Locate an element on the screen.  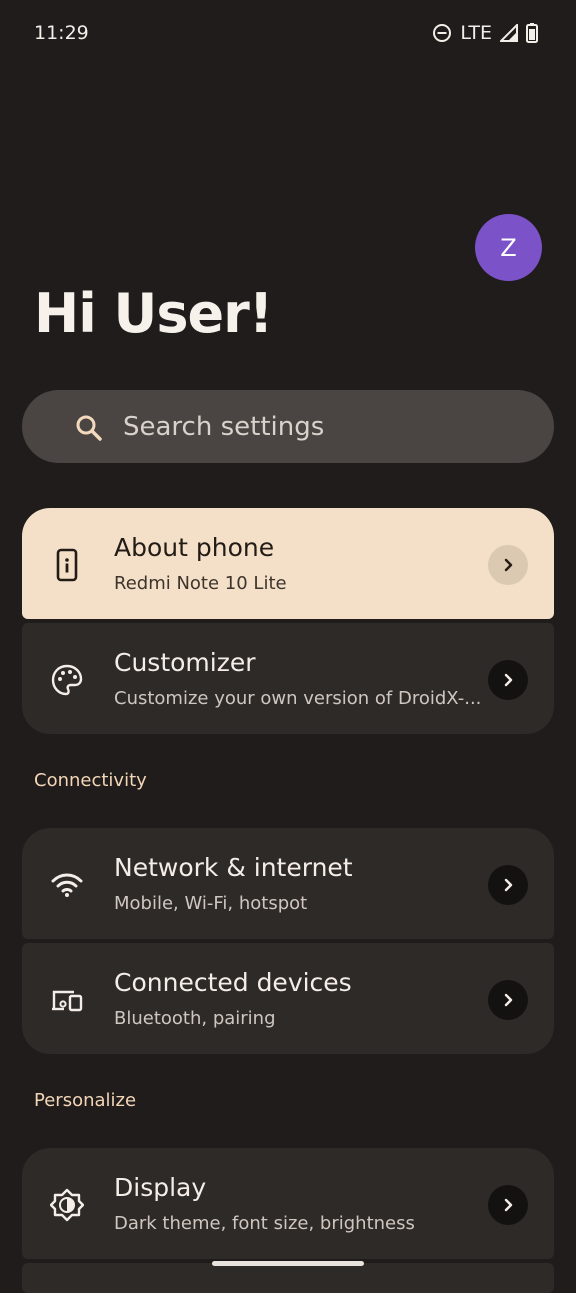
network-internet-subtitle: Mobile, Wi-Fi, hotspot is located at coordinates (211, 903).